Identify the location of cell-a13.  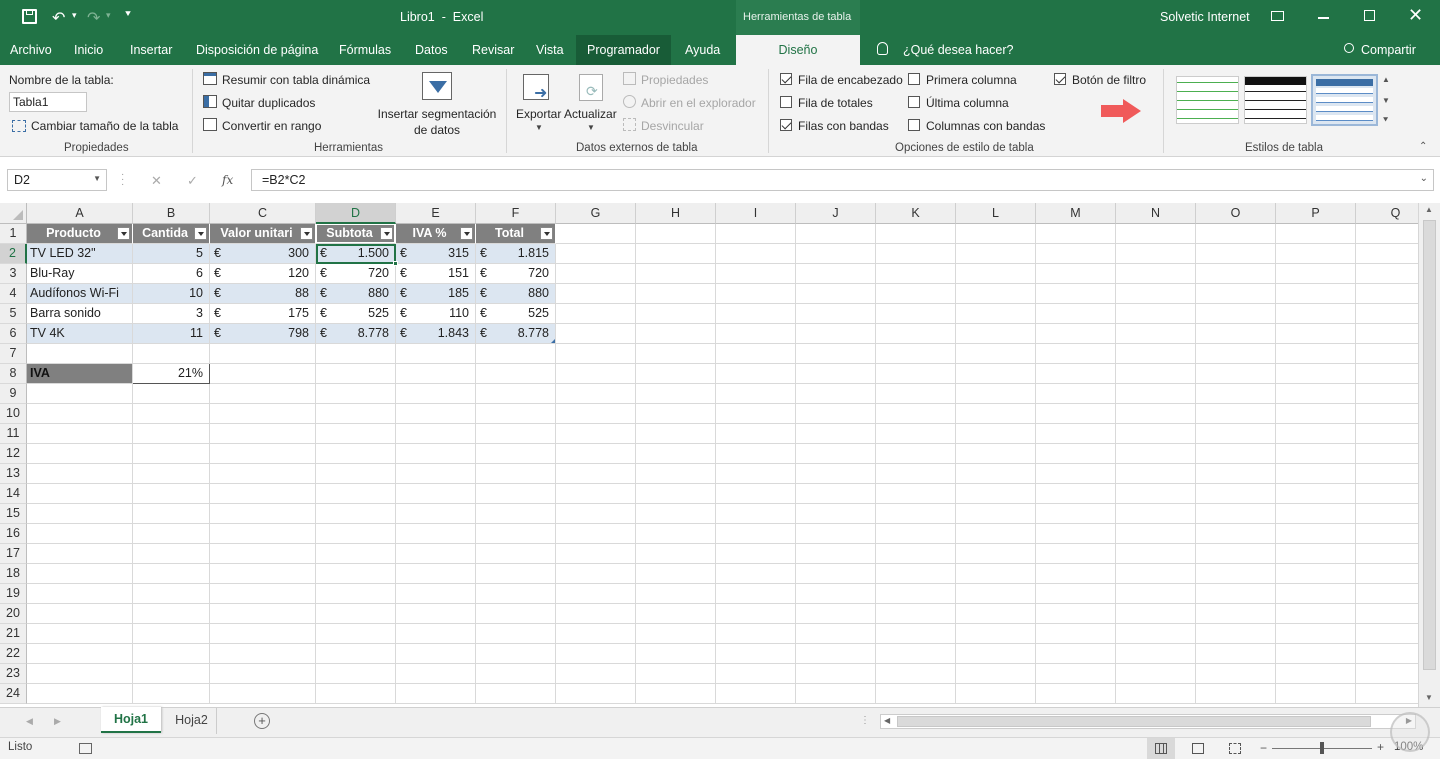
(80, 474).